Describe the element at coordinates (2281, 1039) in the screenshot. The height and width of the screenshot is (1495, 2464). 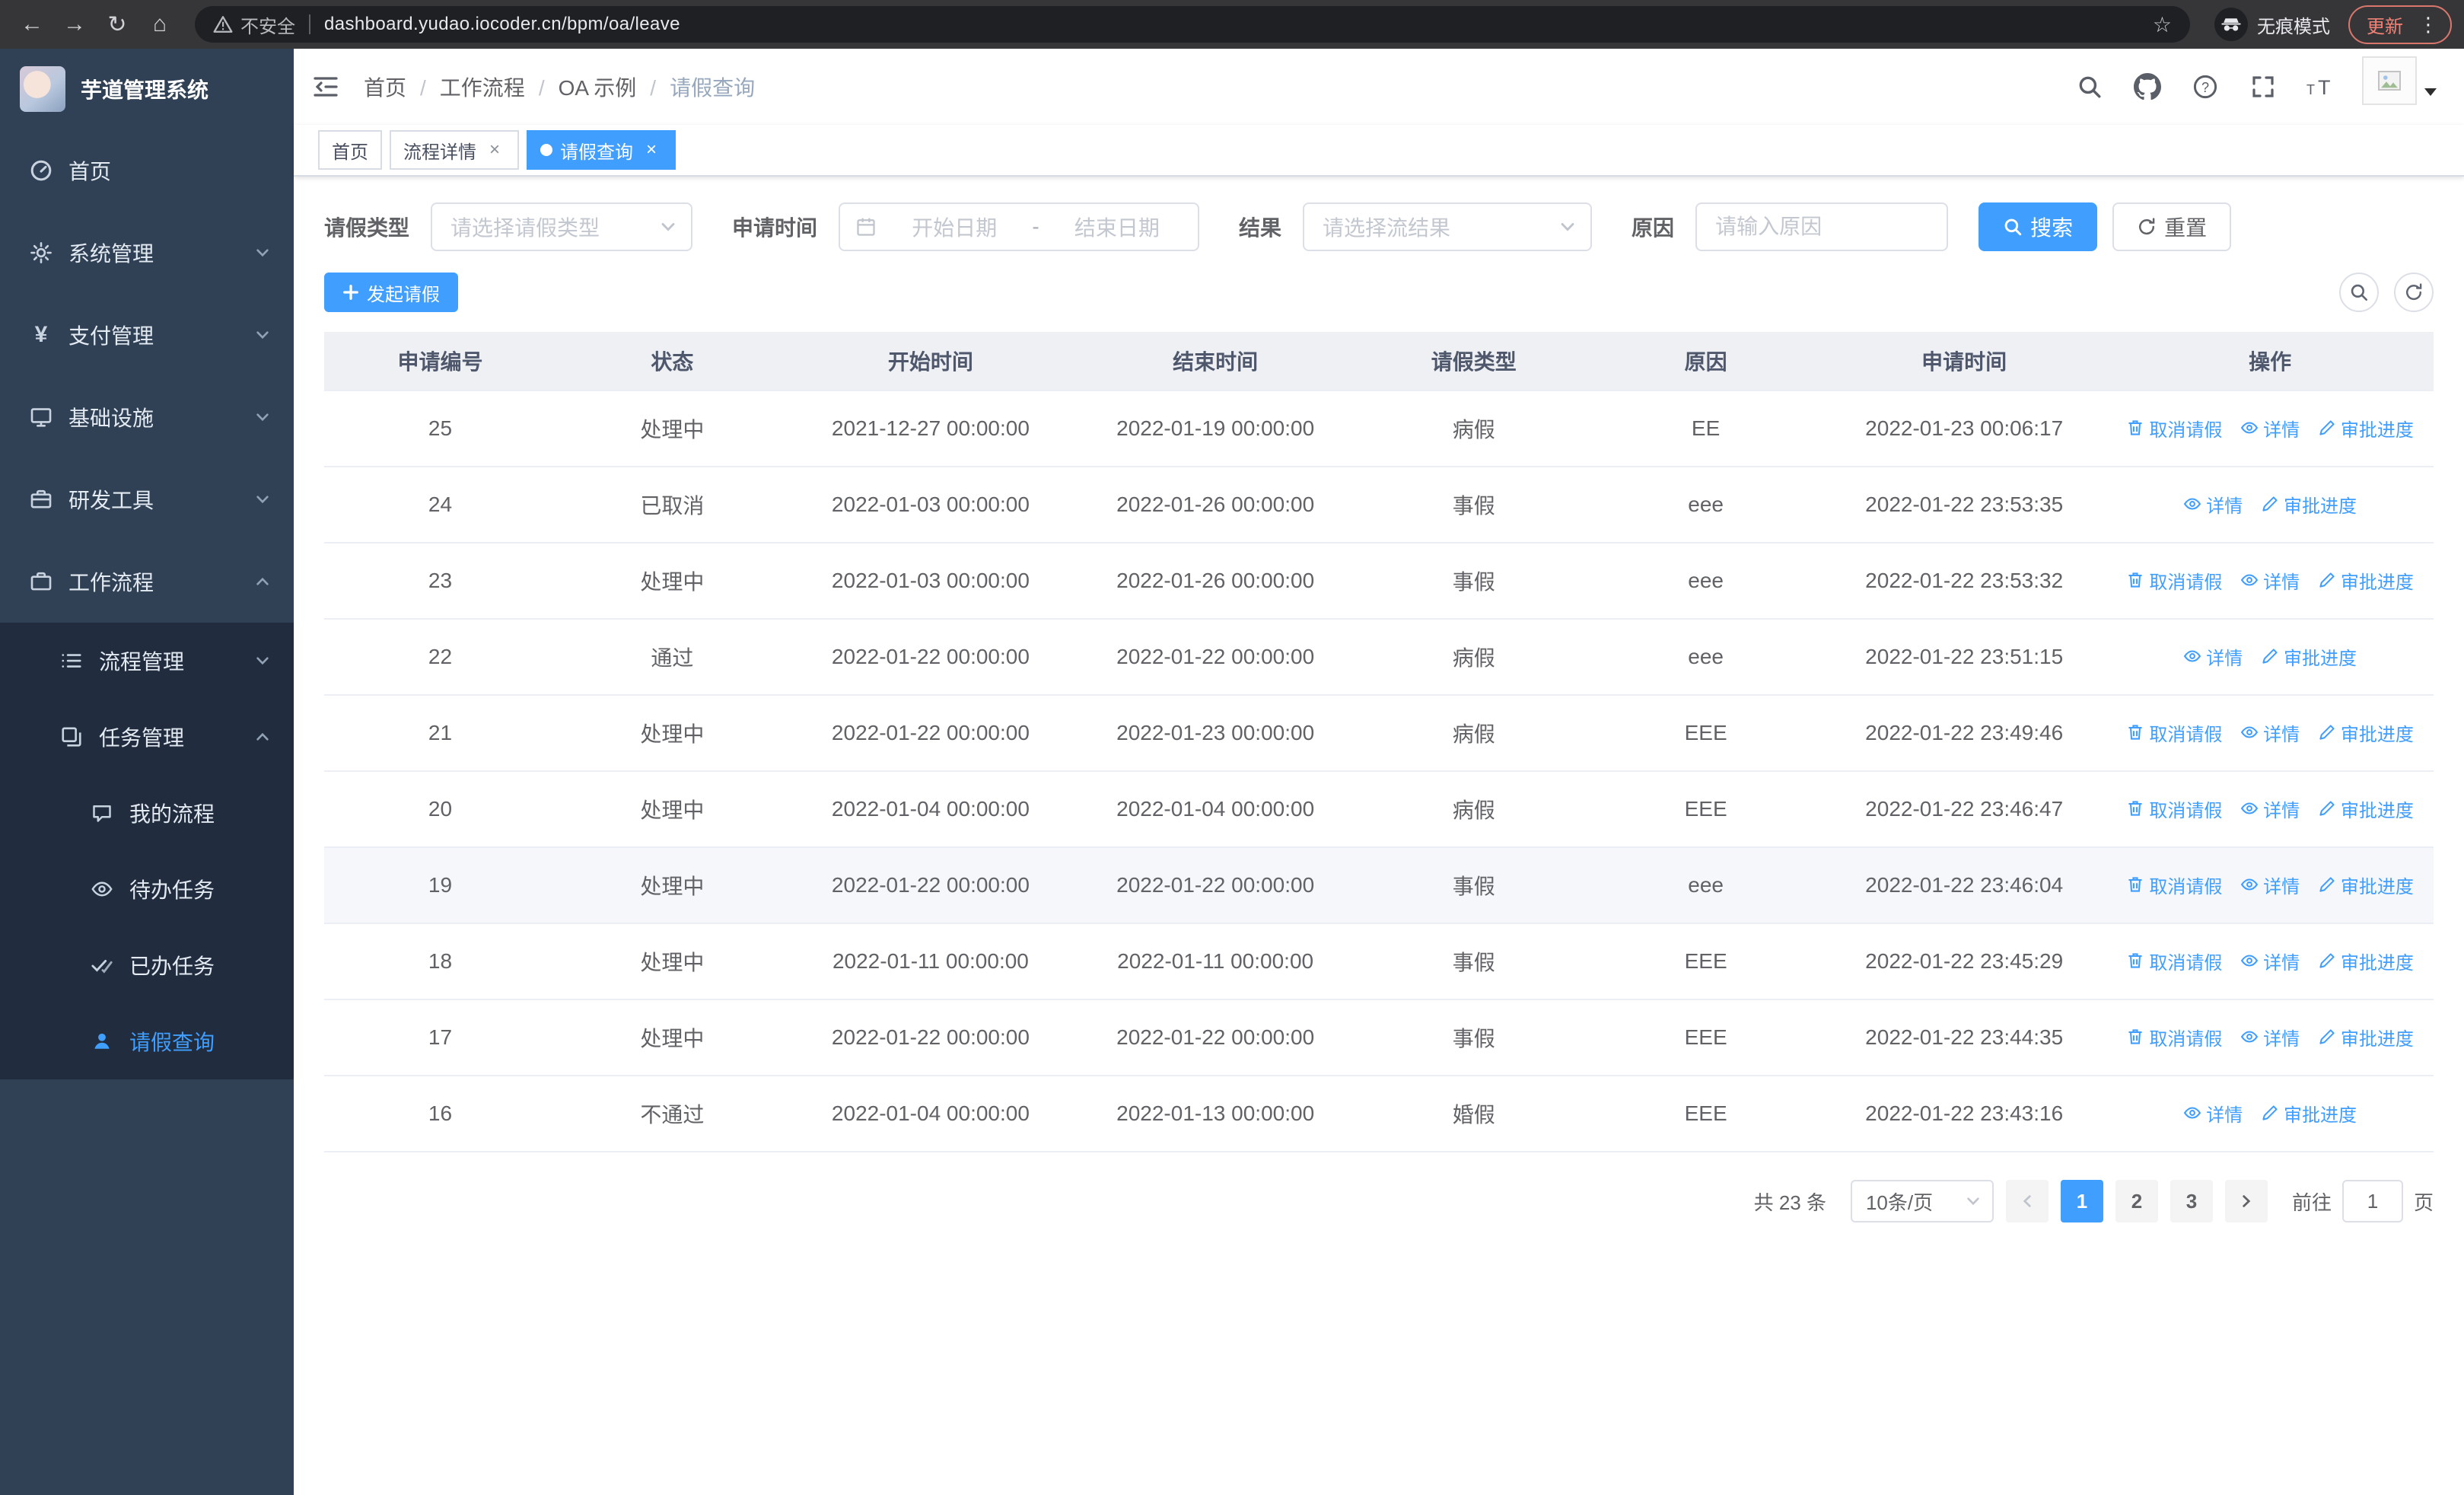
I see `action-label: 详情` at that location.